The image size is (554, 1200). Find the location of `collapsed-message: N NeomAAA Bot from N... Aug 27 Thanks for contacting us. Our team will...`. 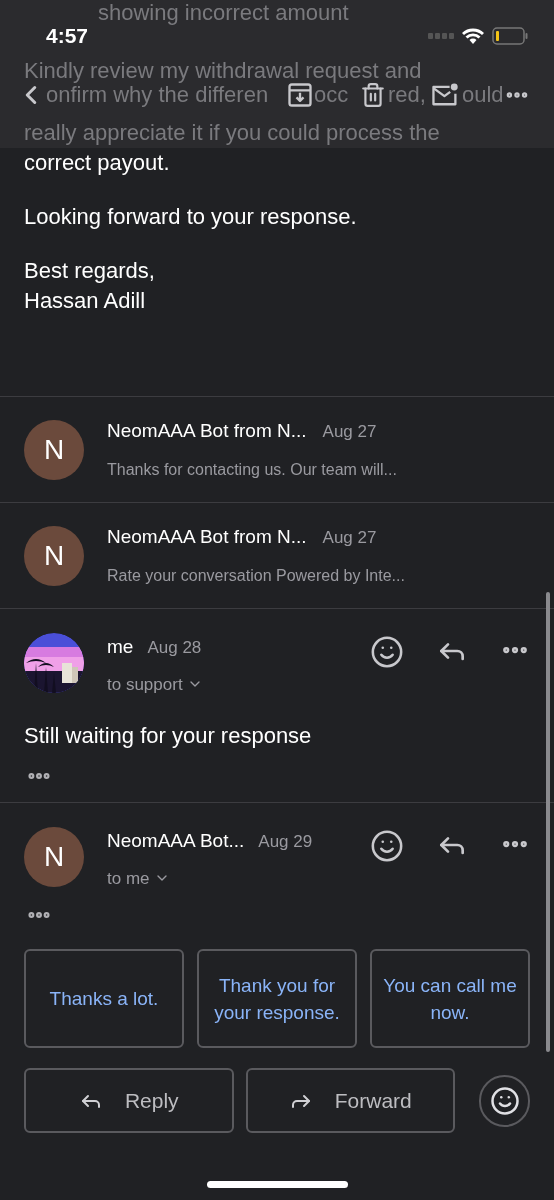

collapsed-message: N NeomAAA Bot from N... Aug 27 Thanks for contacting us. Our team will... is located at coordinates (277, 449).